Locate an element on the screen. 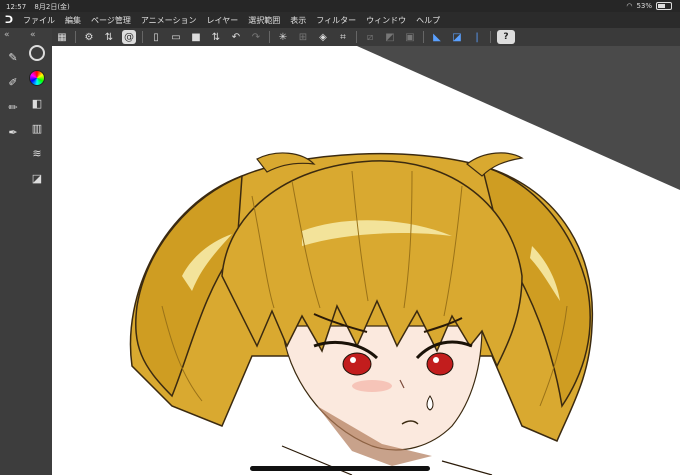 The height and width of the screenshot is (475, 680). save-icon: ■ is located at coordinates (196, 37).